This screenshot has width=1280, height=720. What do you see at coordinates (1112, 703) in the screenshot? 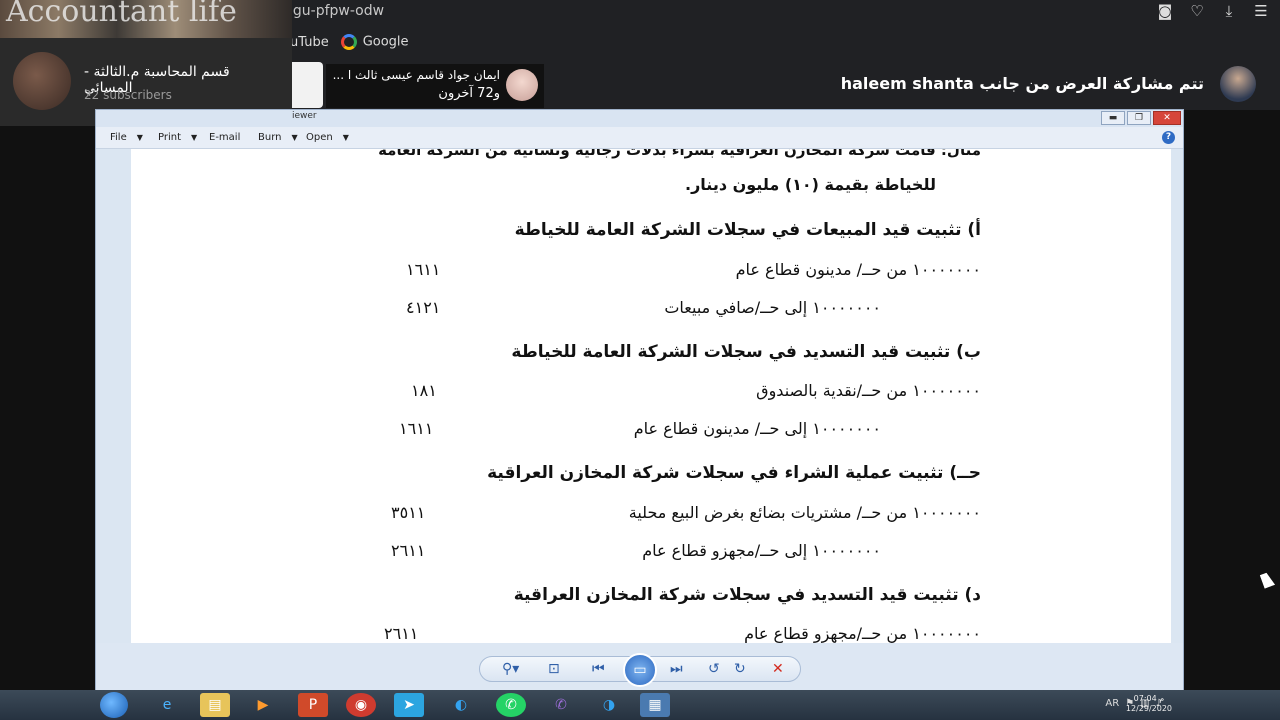
I see `language-indicator: AR` at bounding box center [1112, 703].